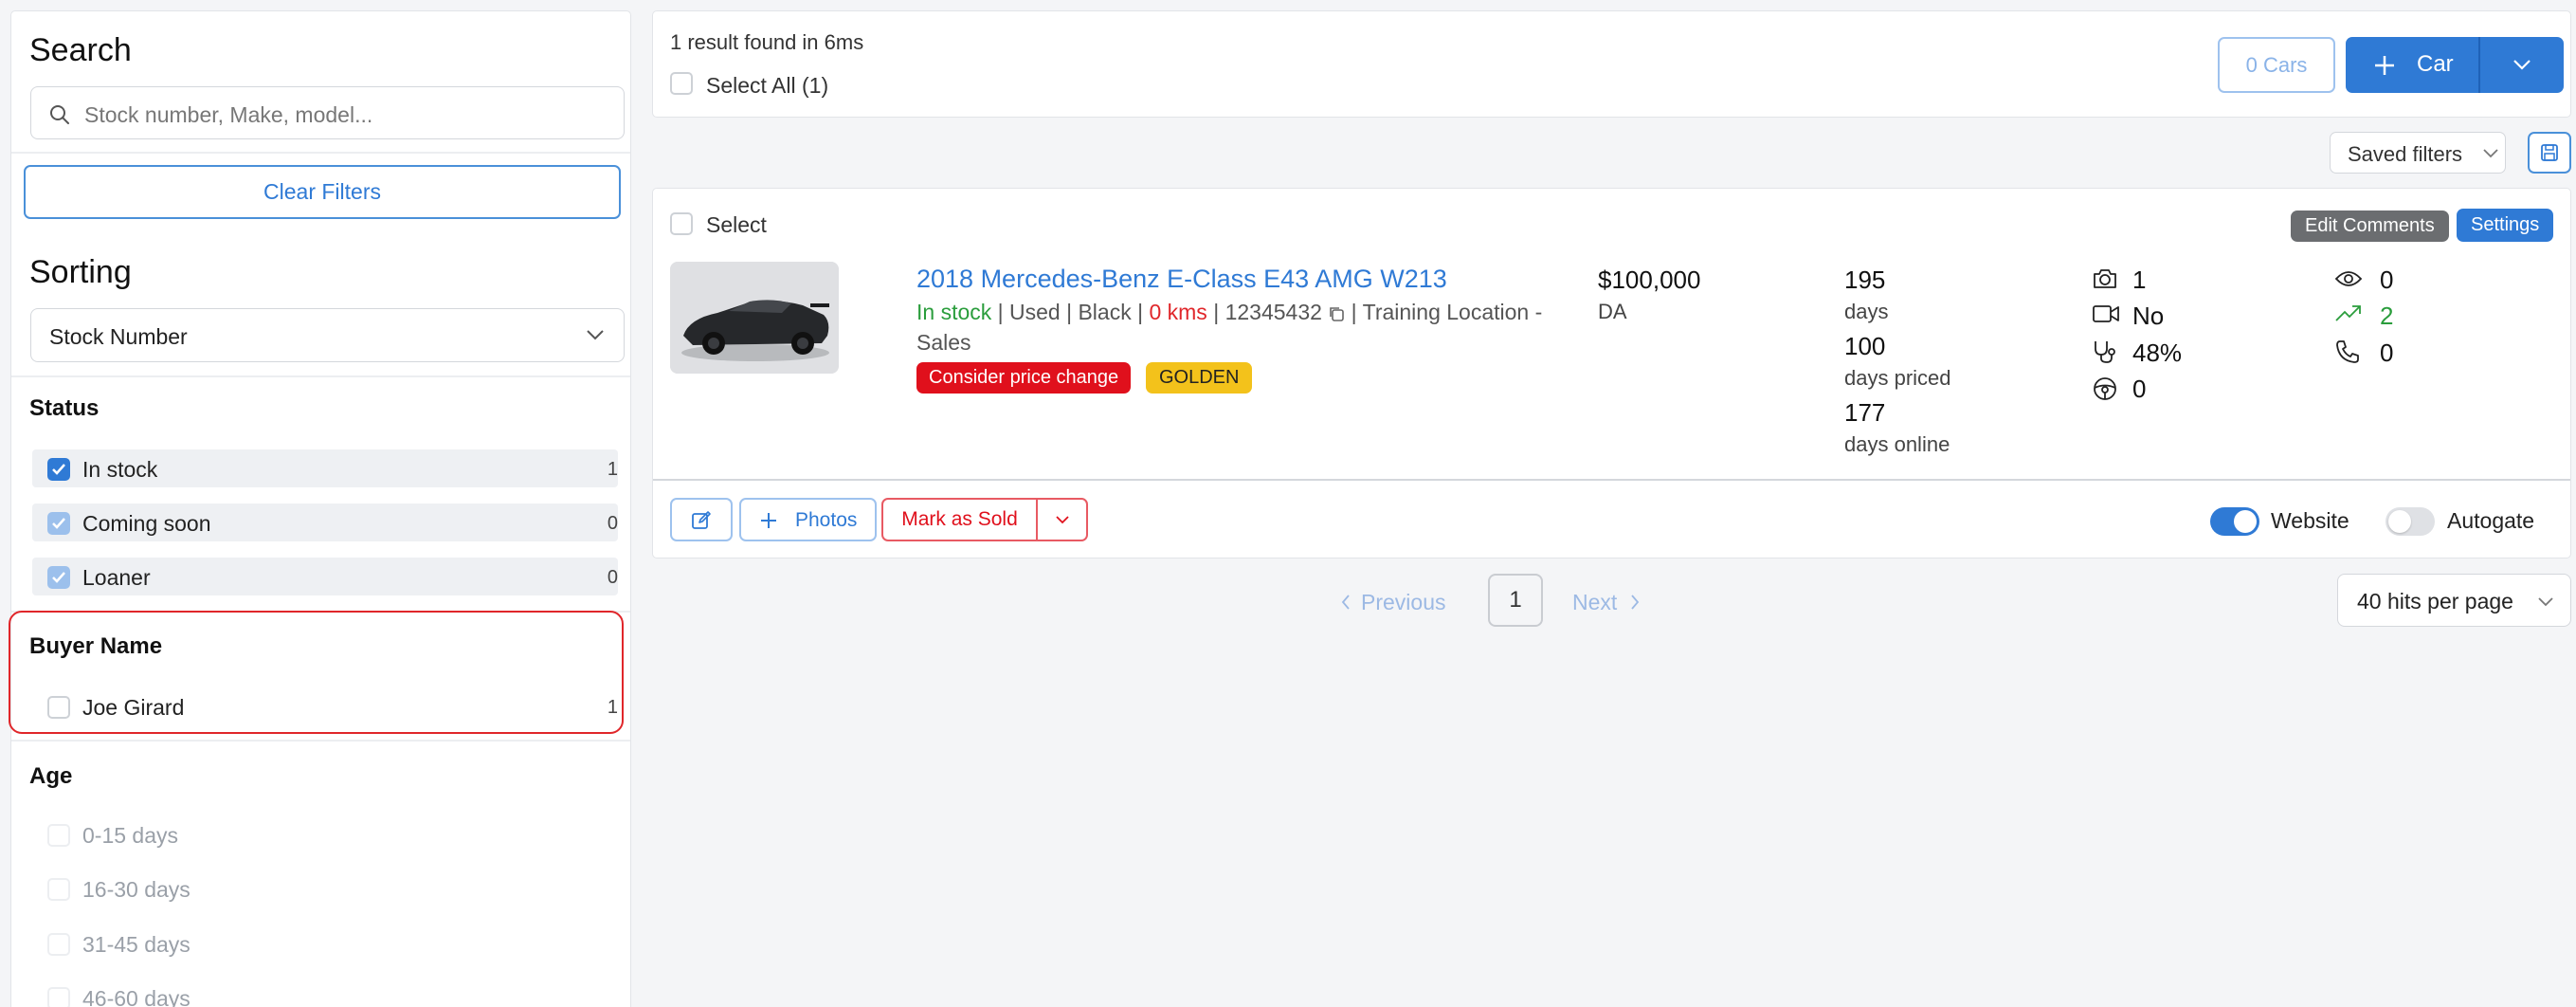  I want to click on sort-value: Stock Number, so click(118, 336).